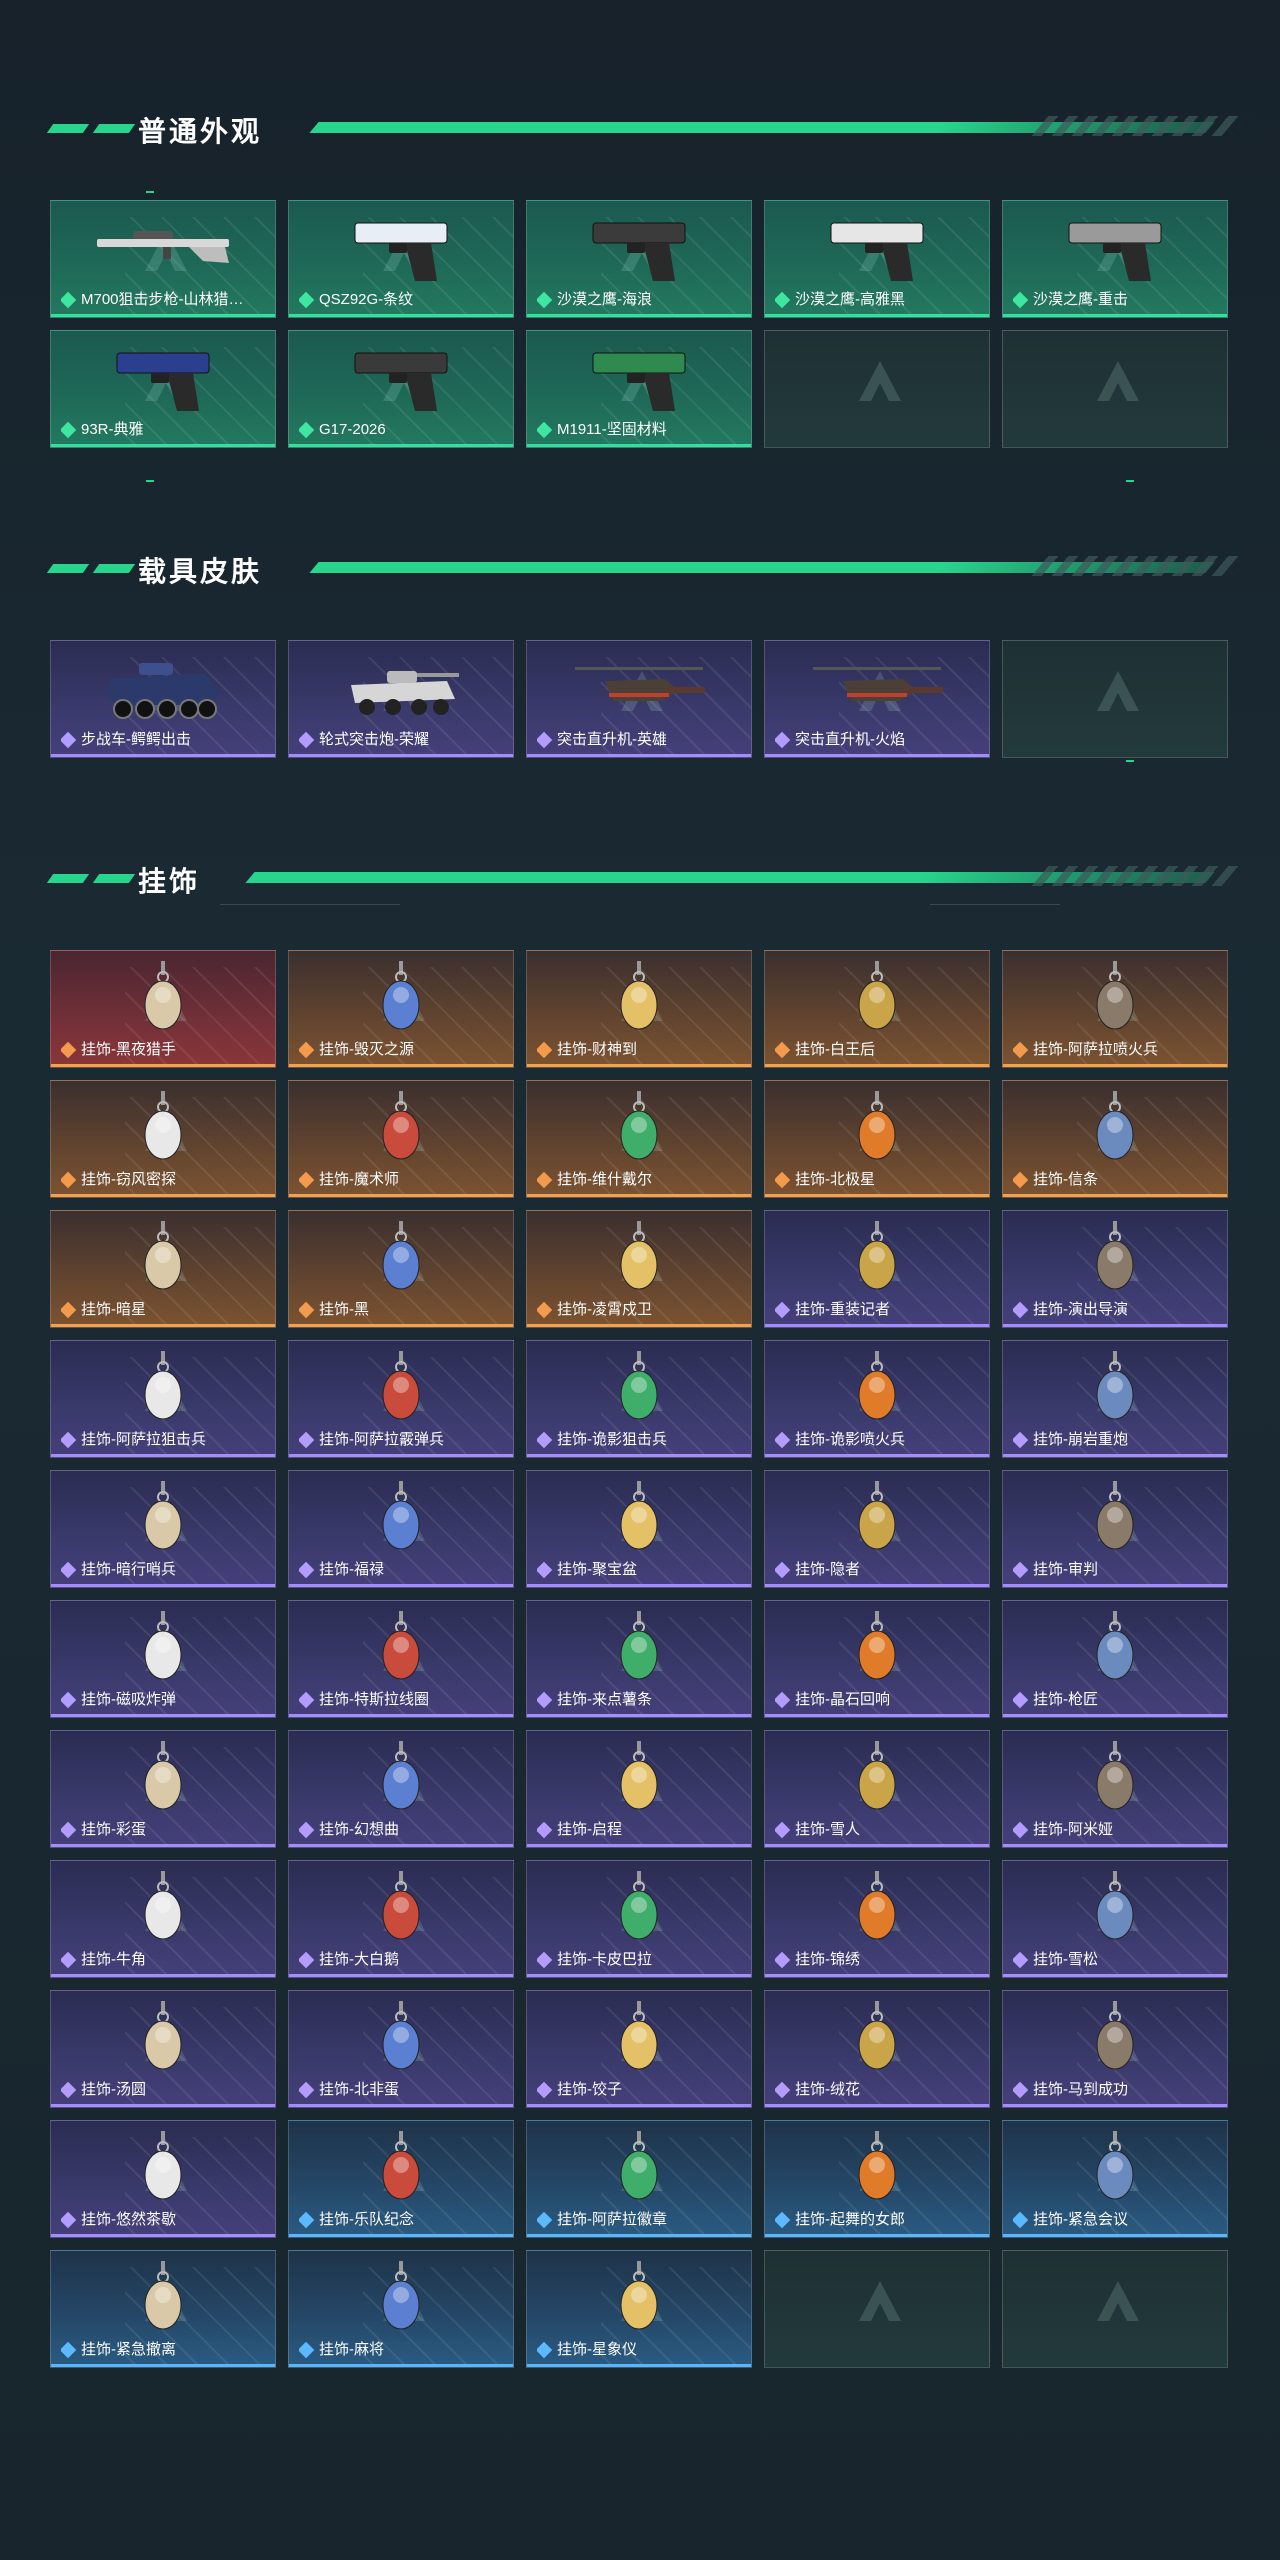 The width and height of the screenshot is (1280, 2560). What do you see at coordinates (401, 1399) in the screenshot?
I see `charm-tile: 挂饰-阿萨拉霰弹兵` at bounding box center [401, 1399].